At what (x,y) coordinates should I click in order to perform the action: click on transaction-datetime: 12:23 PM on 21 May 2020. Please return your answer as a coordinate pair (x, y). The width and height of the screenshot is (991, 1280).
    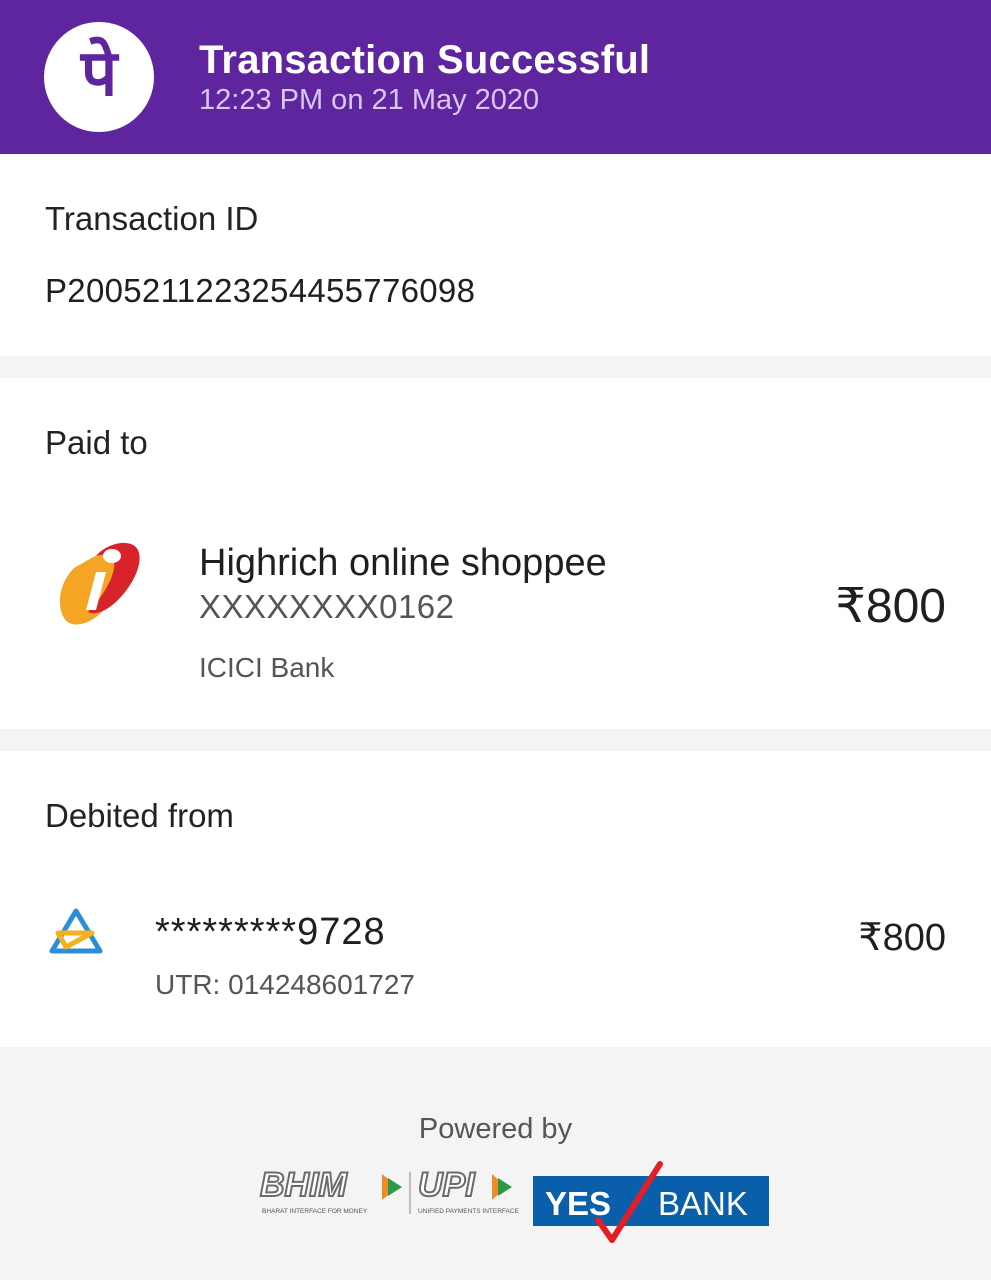
    Looking at the image, I should click on (369, 100).